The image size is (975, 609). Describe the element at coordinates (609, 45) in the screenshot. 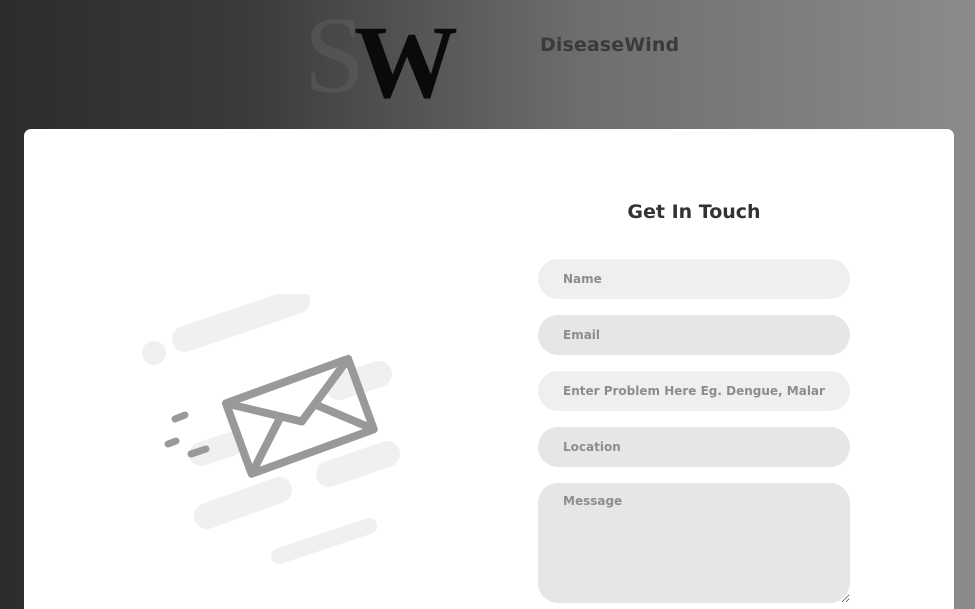

I see `brand-name: DiseaseWind` at that location.